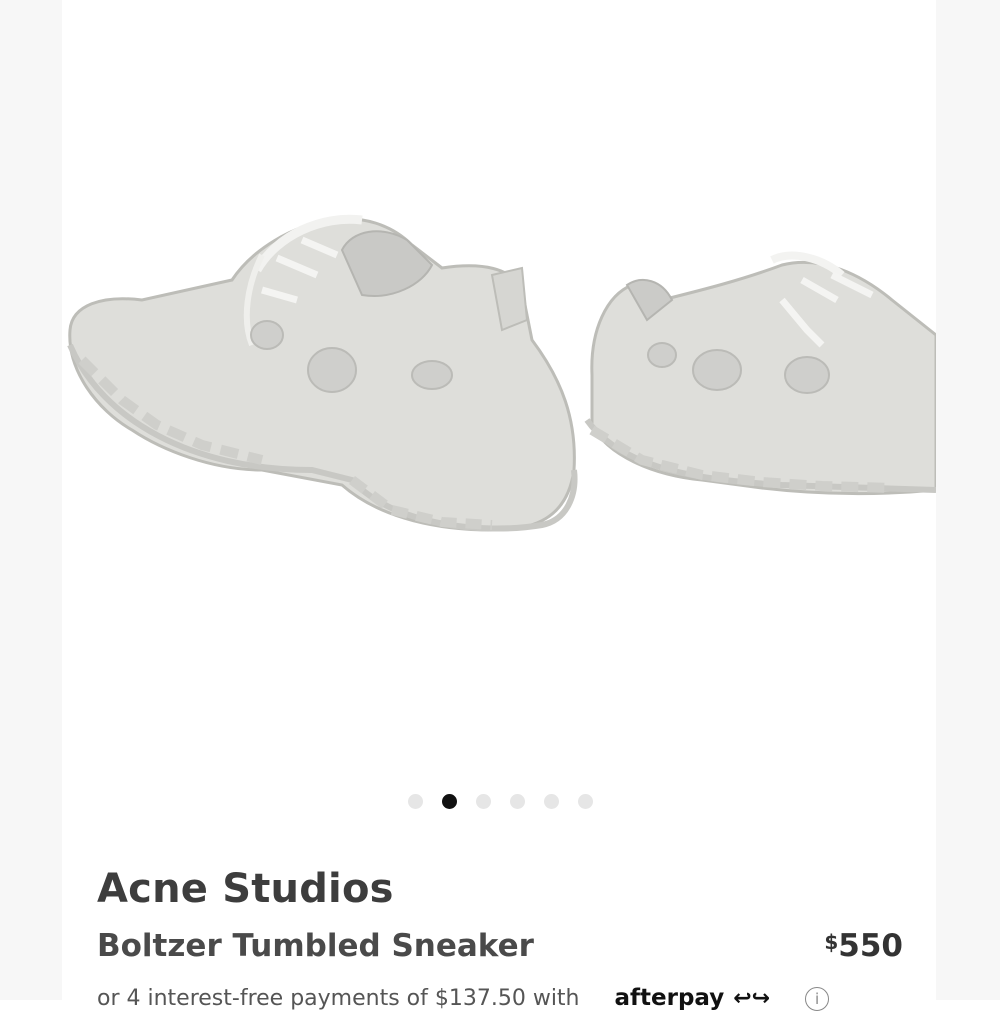 This screenshot has height=1011, width=1000. What do you see at coordinates (31, 500) in the screenshot?
I see `left-gutter` at bounding box center [31, 500].